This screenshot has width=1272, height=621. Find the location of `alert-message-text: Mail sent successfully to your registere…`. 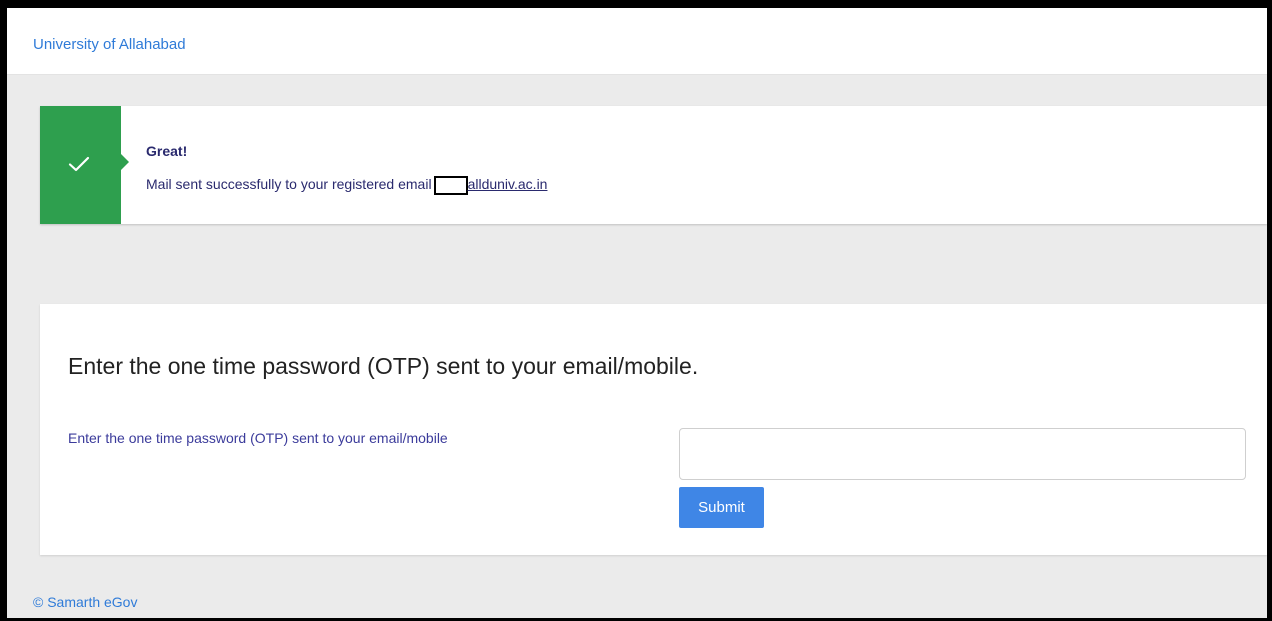

alert-message-text: Mail sent successfully to your registere… is located at coordinates (289, 184).